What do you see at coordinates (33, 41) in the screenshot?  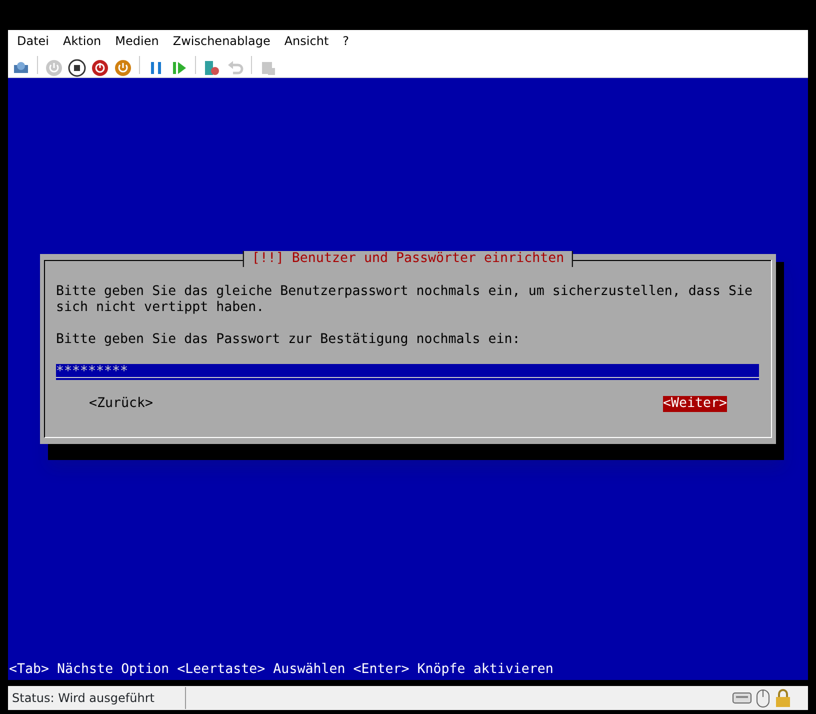 I see `menu-item: Datei` at bounding box center [33, 41].